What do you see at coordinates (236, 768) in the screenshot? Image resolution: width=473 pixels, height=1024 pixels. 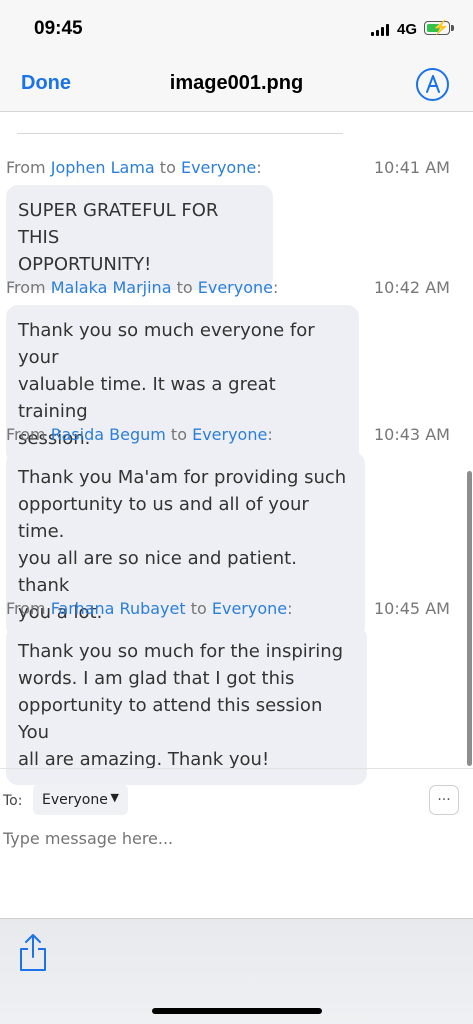 I see `compose-divider` at bounding box center [236, 768].